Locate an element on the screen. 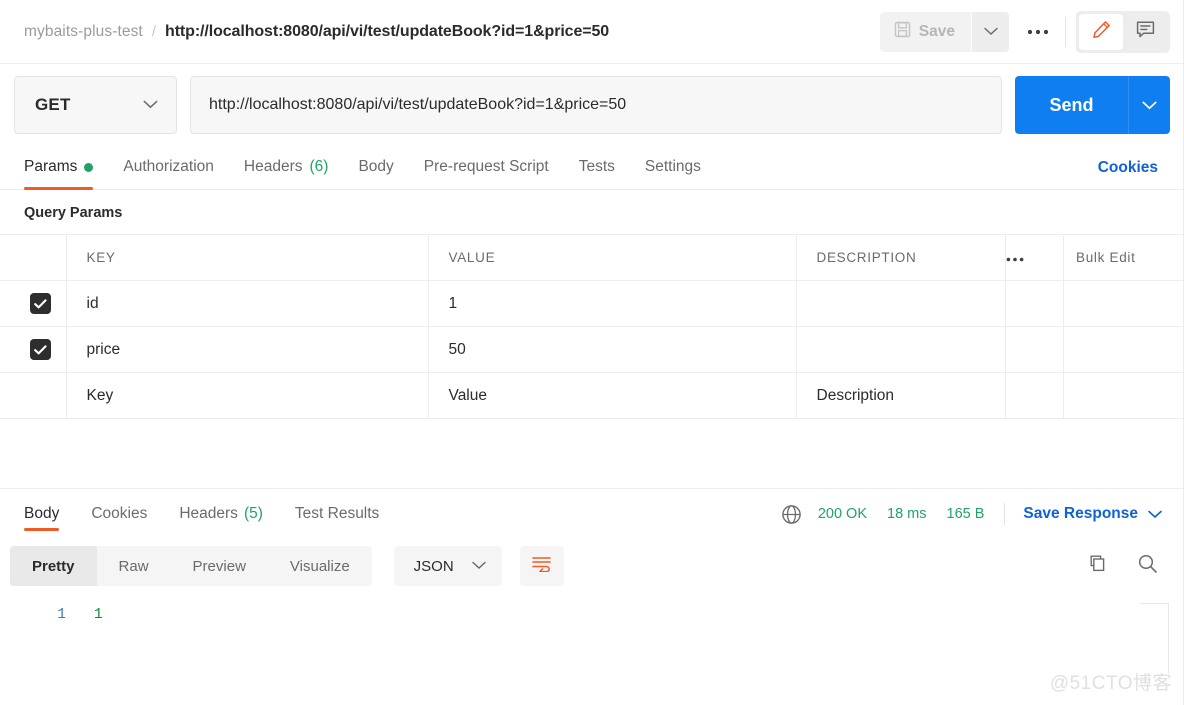 The width and height of the screenshot is (1184, 705). table-row: id 1 is located at coordinates (592, 303).